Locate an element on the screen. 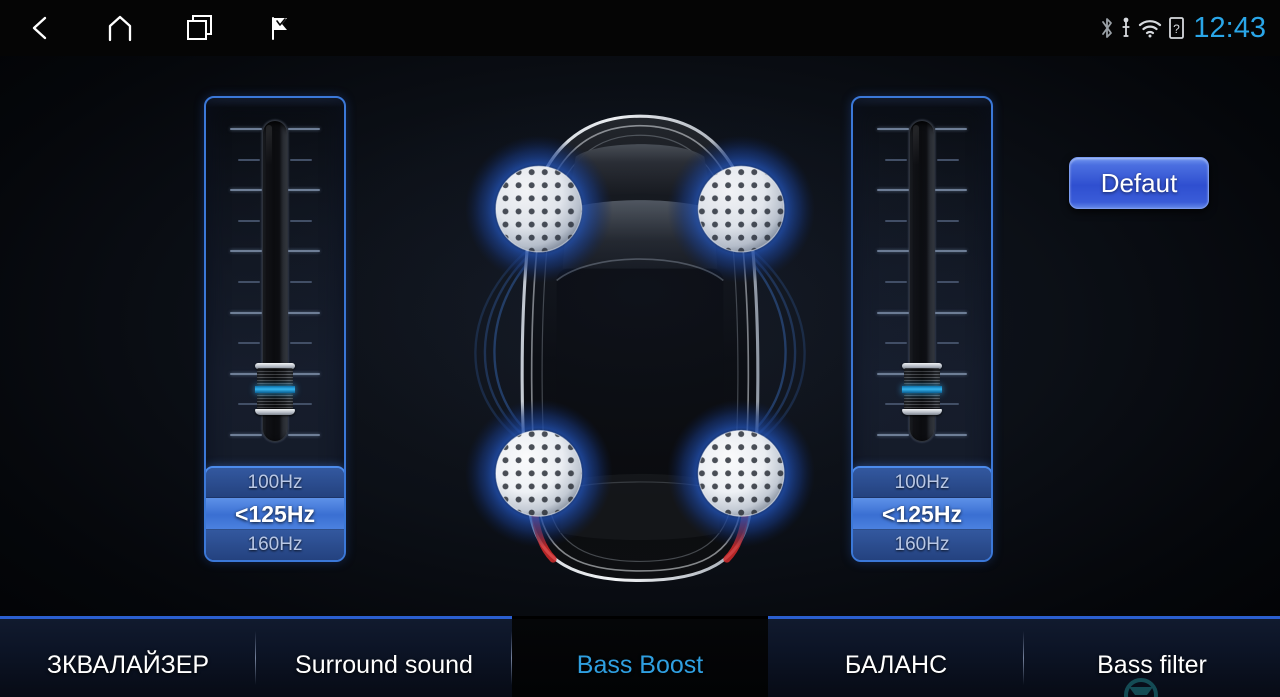  usb-icon is located at coordinates (1126, 28).